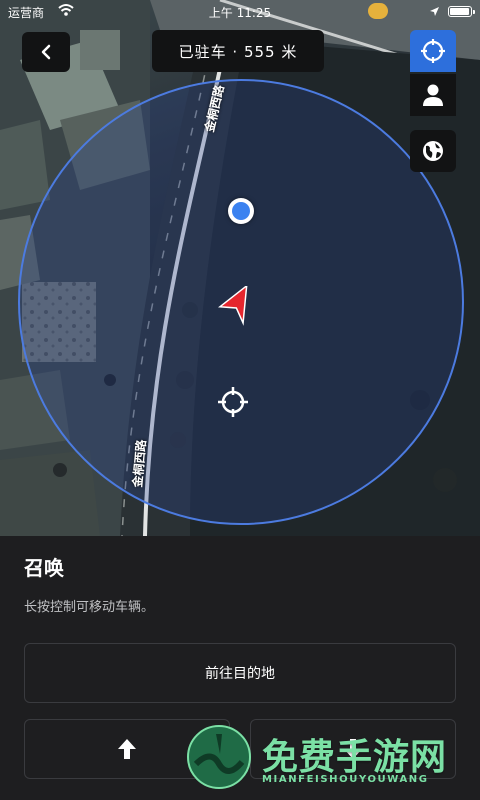 The width and height of the screenshot is (480, 800). Describe the element at coordinates (89, 607) in the screenshot. I see `panel-subtitle: 长按控制可移动车辆。` at that location.